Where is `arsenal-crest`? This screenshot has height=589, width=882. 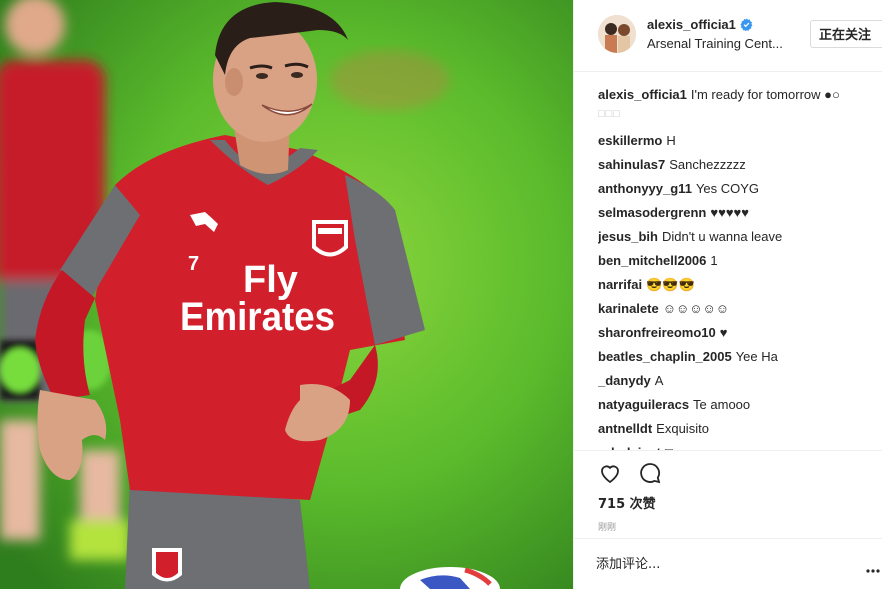 arsenal-crest is located at coordinates (330, 238).